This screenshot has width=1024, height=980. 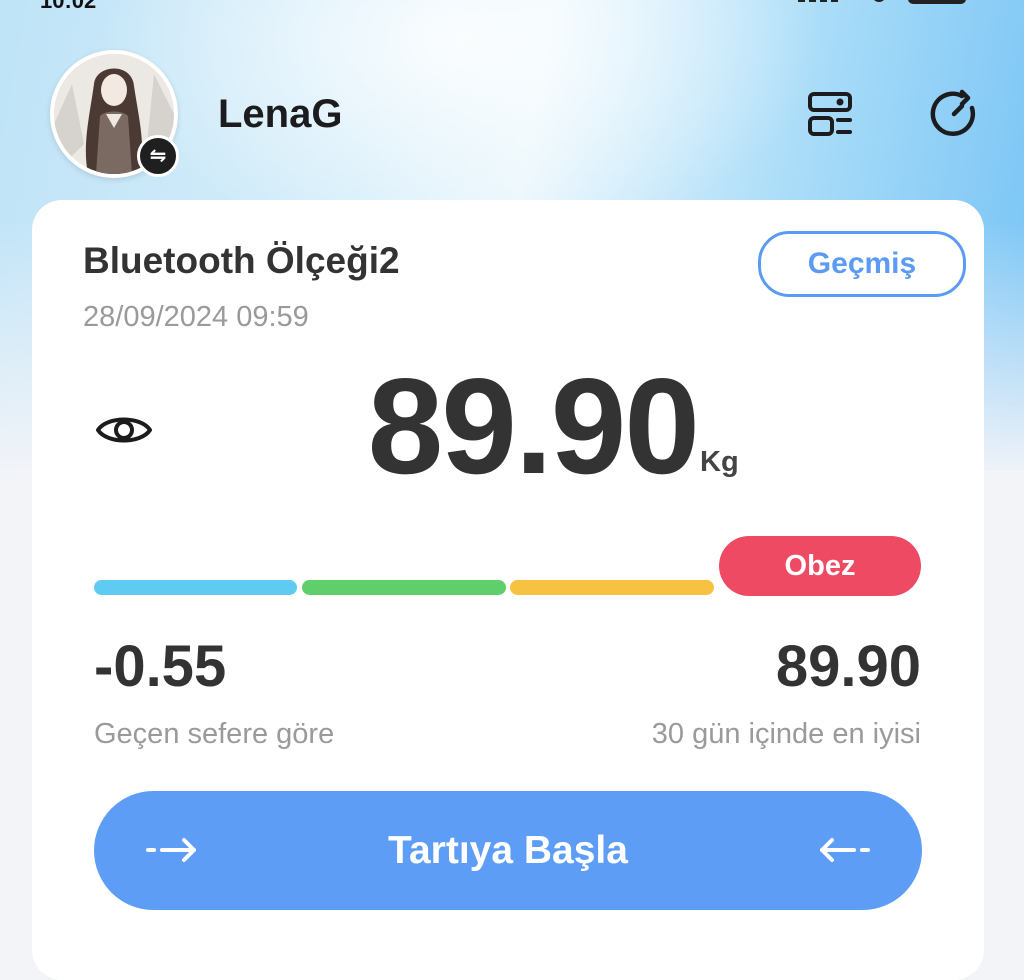 I want to click on signal-icon, so click(x=818, y=1).